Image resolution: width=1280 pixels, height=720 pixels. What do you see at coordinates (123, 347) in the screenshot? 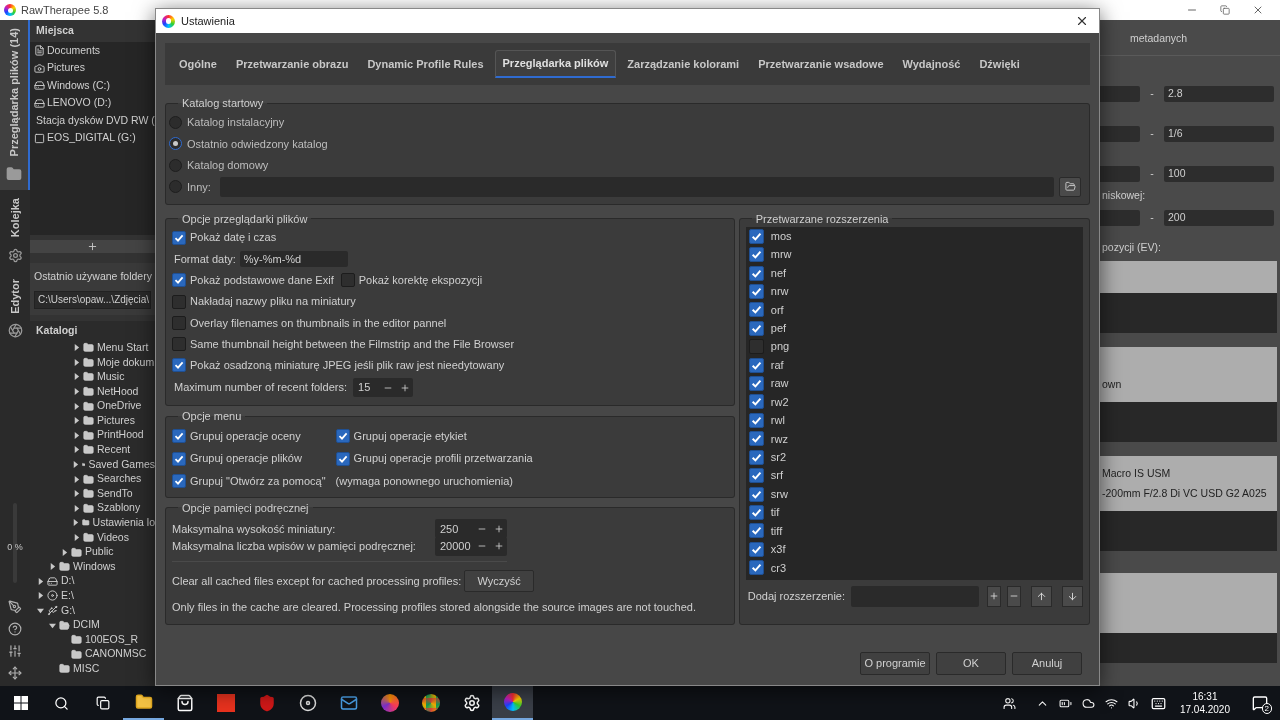
I see `tree-item: Menu Start` at bounding box center [123, 347].